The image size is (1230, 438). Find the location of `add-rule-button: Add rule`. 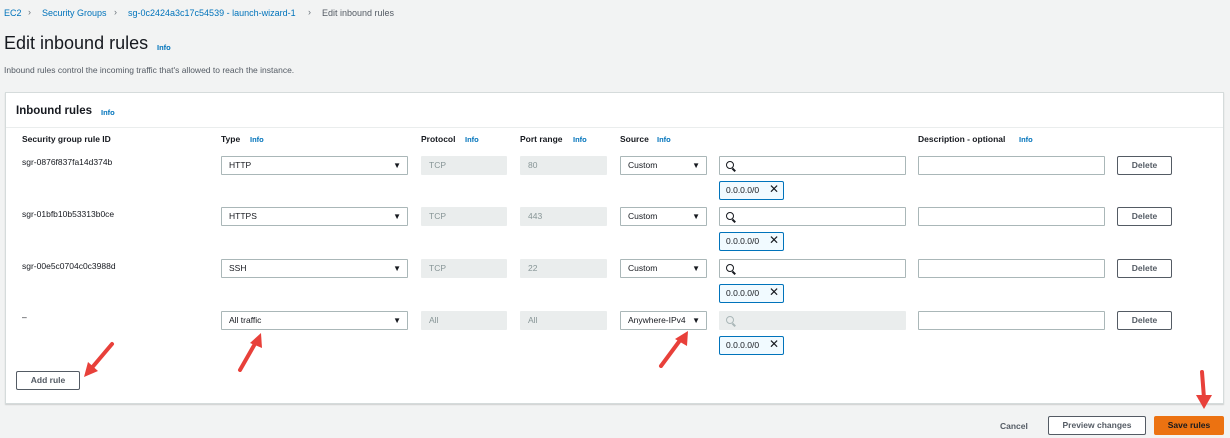

add-rule-button: Add rule is located at coordinates (48, 380).